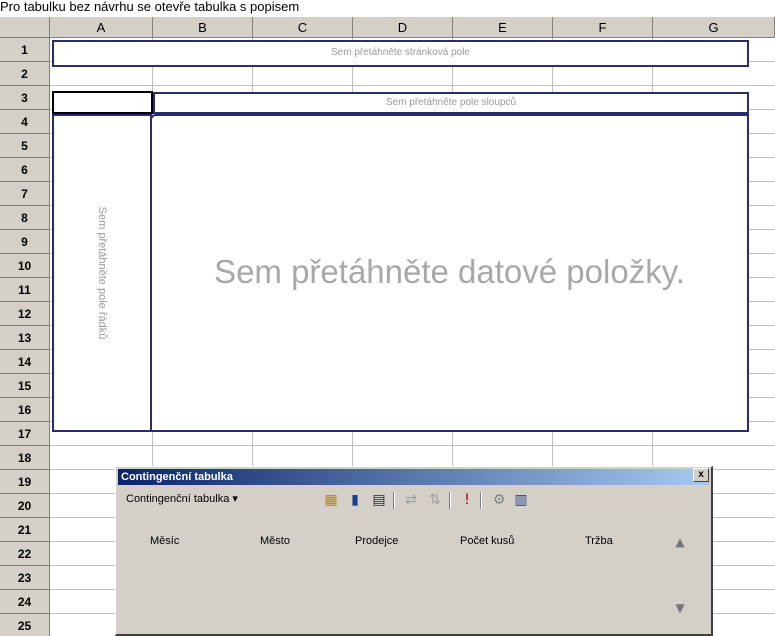 The width and height of the screenshot is (775, 636). What do you see at coordinates (599, 541) in the screenshot?
I see `field-button-revenue: Tržba` at bounding box center [599, 541].